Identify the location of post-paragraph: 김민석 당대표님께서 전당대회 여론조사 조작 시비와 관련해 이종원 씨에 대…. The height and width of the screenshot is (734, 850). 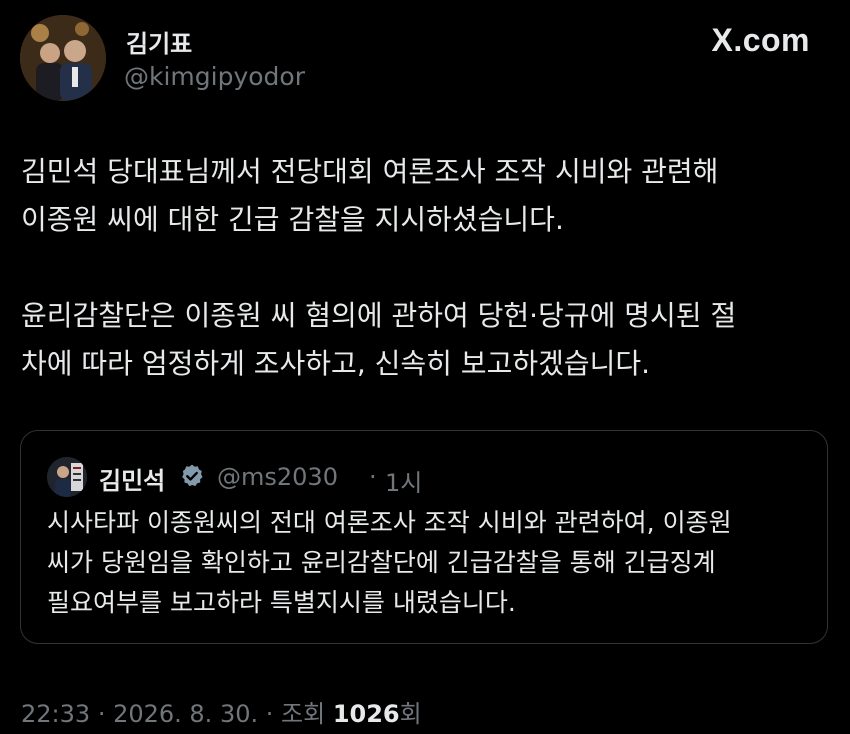
(426, 196).